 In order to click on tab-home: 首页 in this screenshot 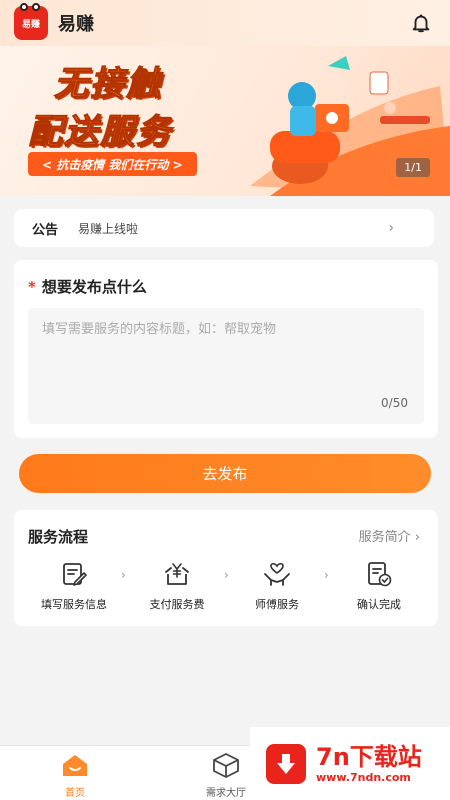, I will do `click(75, 775)`.